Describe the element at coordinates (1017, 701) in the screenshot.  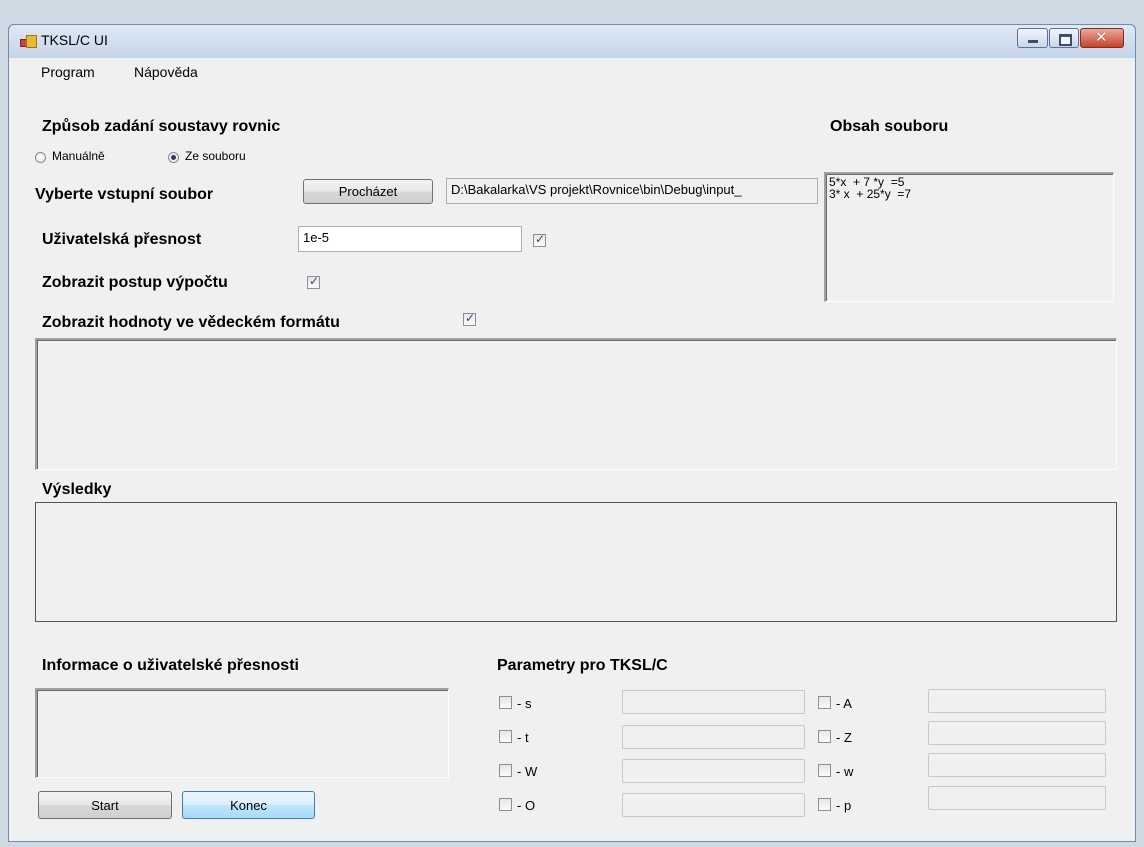
I see `param-A-input` at that location.